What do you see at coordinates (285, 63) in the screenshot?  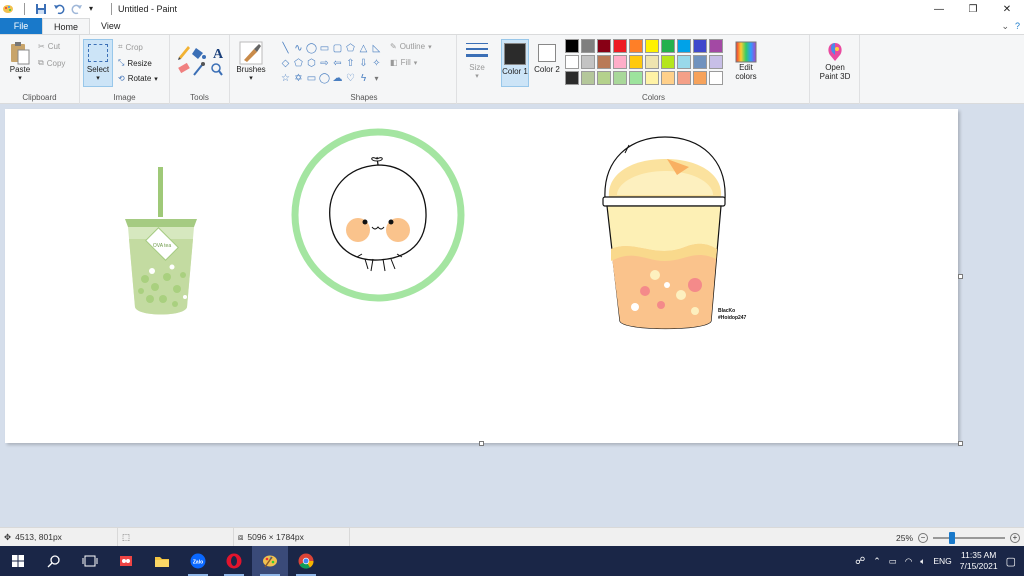 I see `diamond-shape-icon: ◇` at bounding box center [285, 63].